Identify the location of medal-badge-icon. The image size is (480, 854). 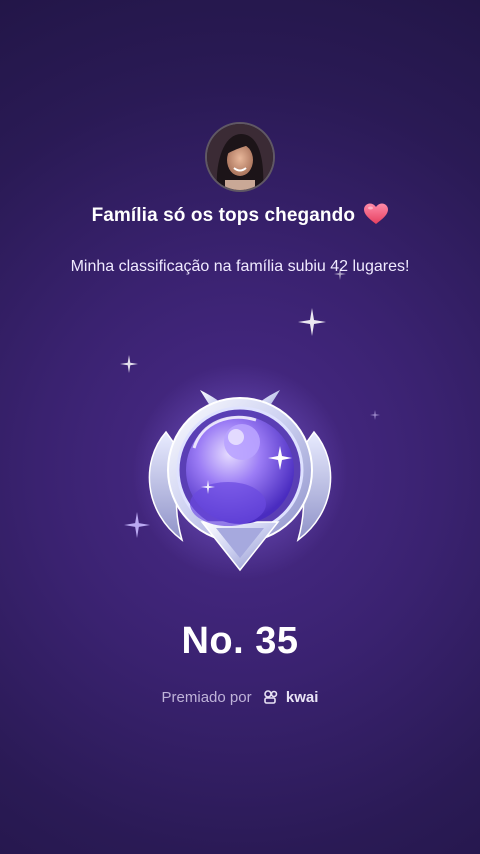
(240, 472).